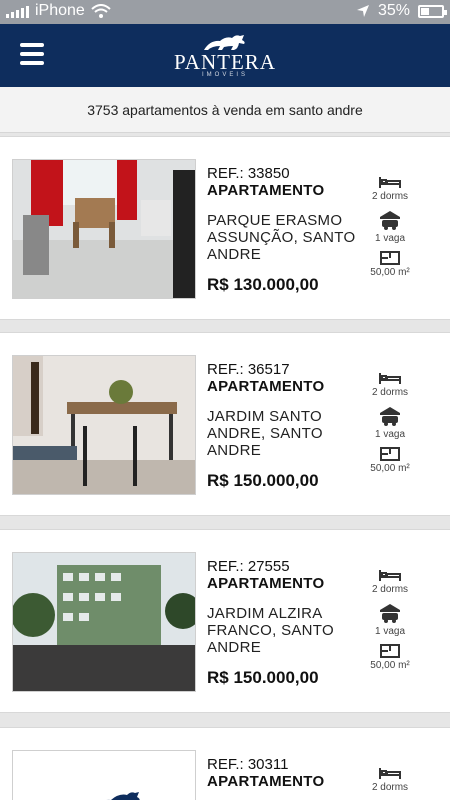 The width and height of the screenshot is (450, 800). Describe the element at coordinates (393, 10) in the screenshot. I see `battery-percent: 35%` at that location.